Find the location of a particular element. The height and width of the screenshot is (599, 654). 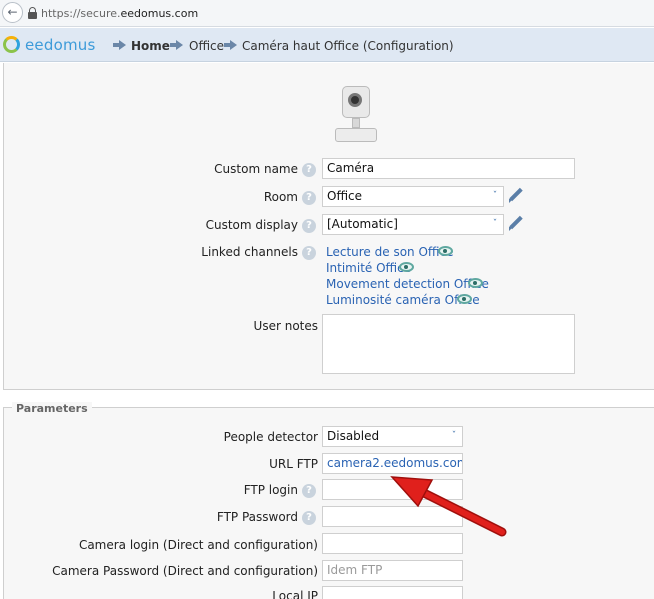

breadcrumb-office: Office is located at coordinates (206, 46).